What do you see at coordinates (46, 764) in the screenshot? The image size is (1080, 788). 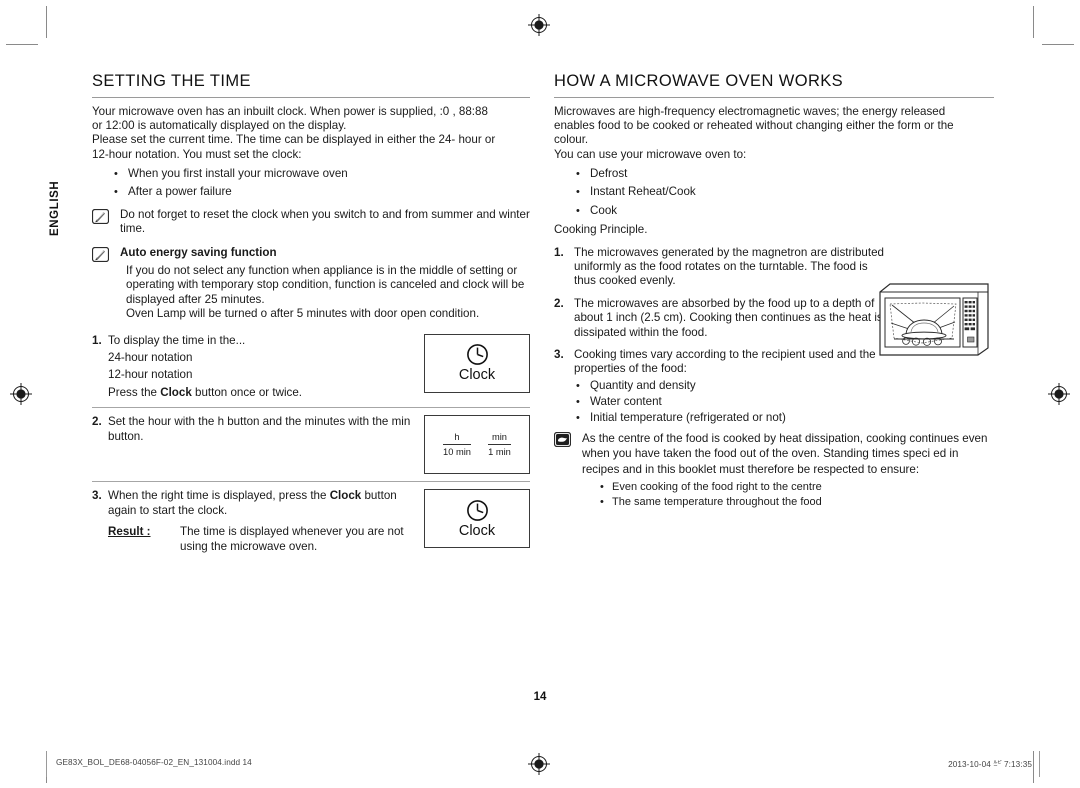 I see `footer-rule-left` at bounding box center [46, 764].